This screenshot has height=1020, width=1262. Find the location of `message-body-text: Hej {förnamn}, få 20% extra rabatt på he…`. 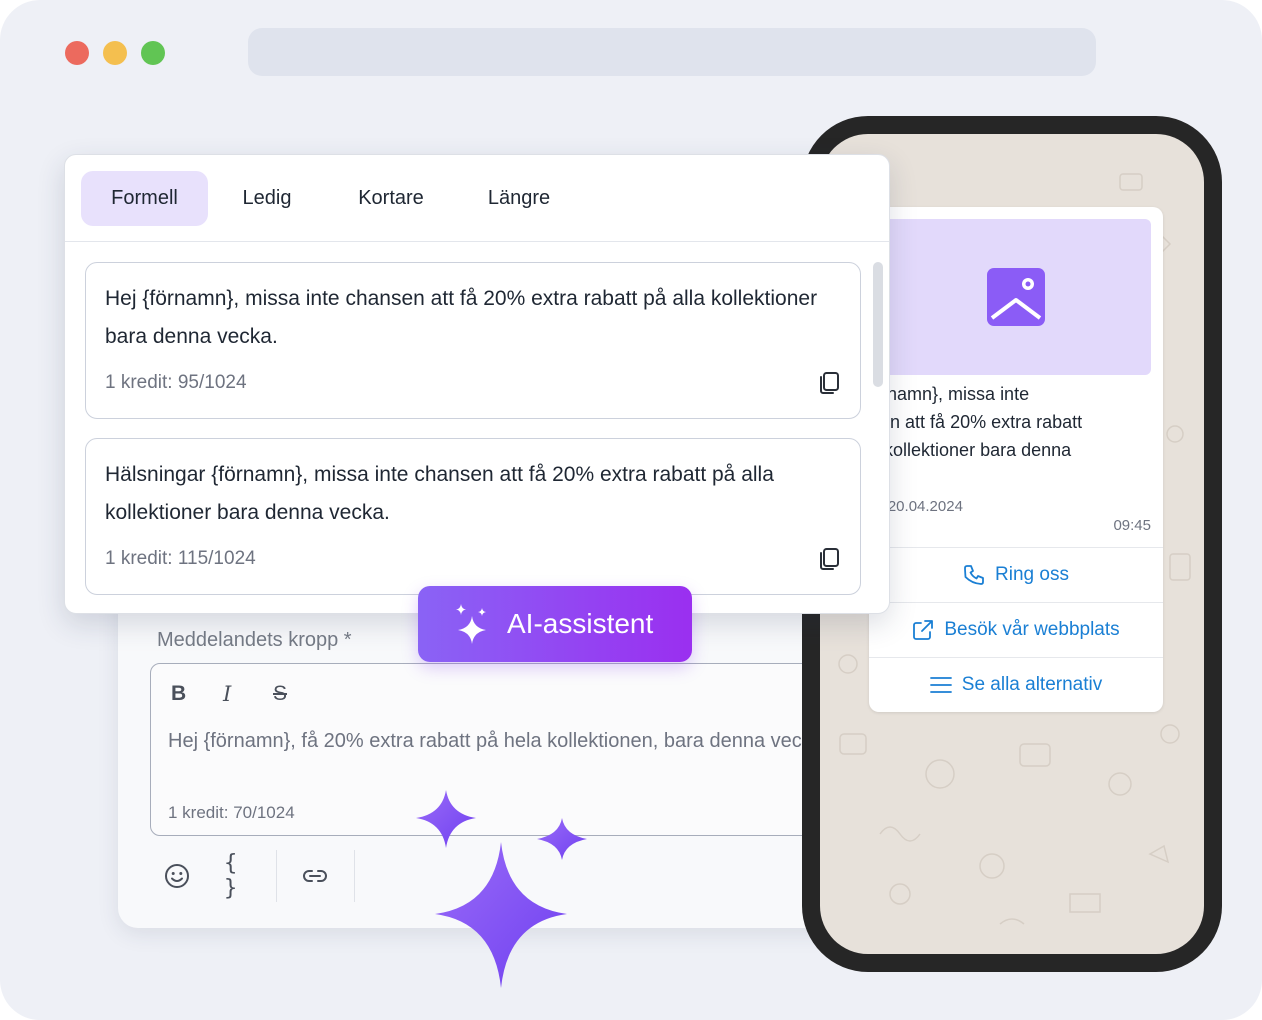

message-body-text: Hej {förnamn}, få 20% extra rabatt på he… is located at coordinates (495, 741).